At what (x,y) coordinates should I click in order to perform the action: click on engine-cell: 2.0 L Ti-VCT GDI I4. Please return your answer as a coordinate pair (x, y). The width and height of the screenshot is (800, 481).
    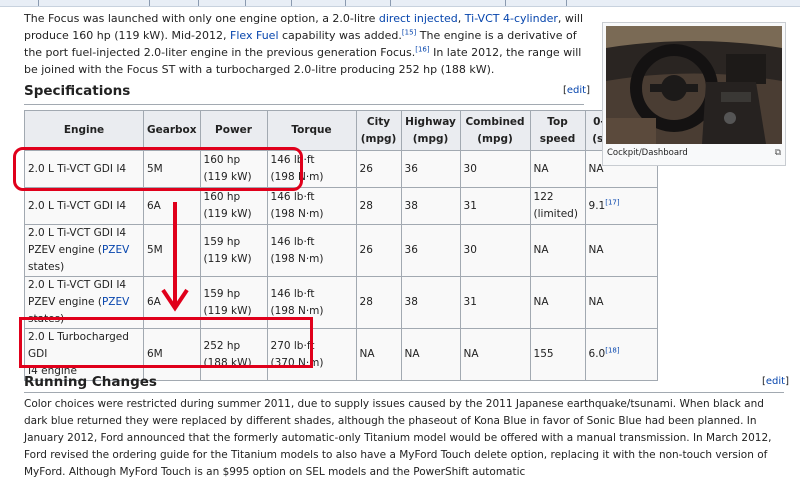
    Looking at the image, I should click on (84, 206).